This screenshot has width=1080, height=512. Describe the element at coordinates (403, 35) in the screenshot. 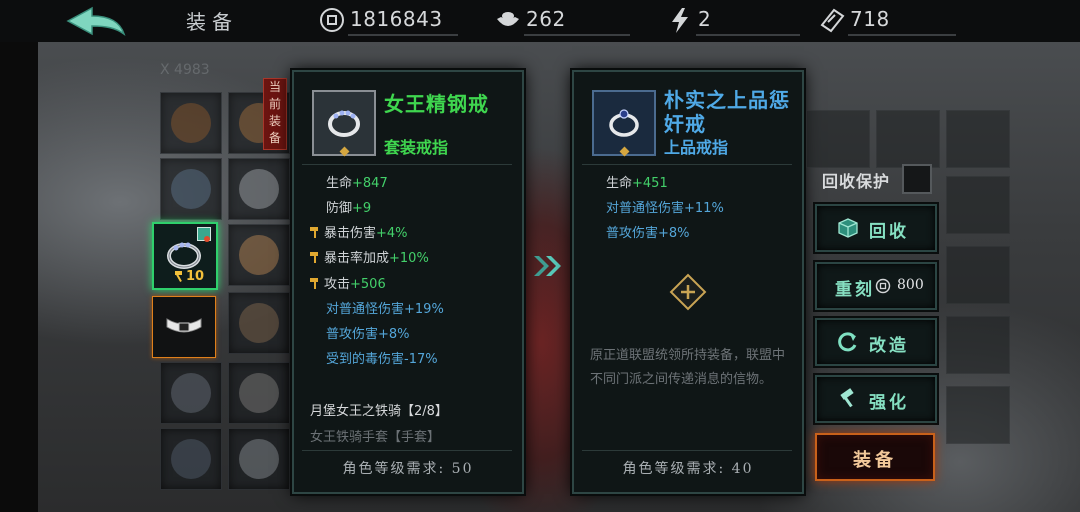

I see `coin-underline` at that location.